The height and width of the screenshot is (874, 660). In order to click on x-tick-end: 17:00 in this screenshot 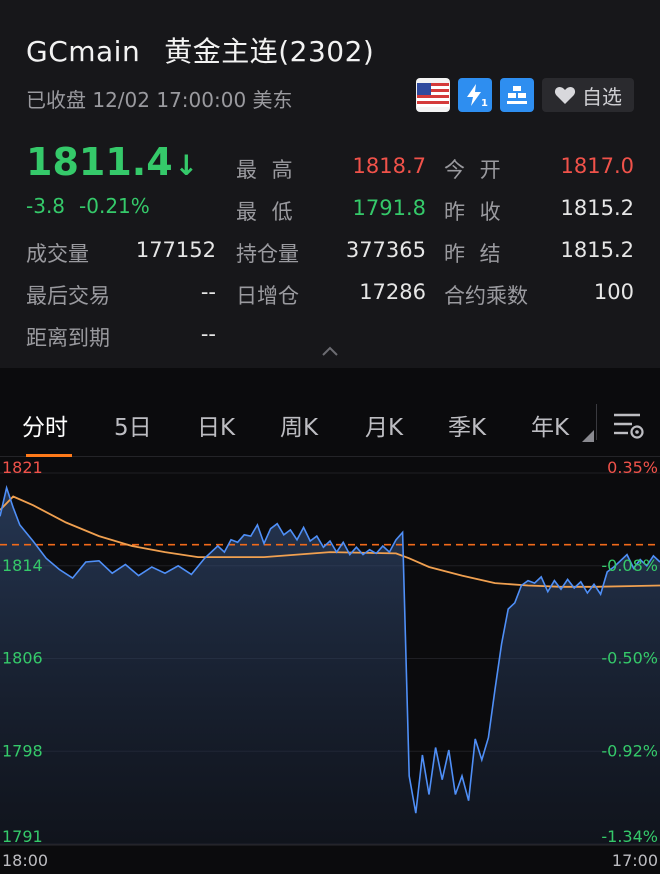, I will do `click(635, 860)`.